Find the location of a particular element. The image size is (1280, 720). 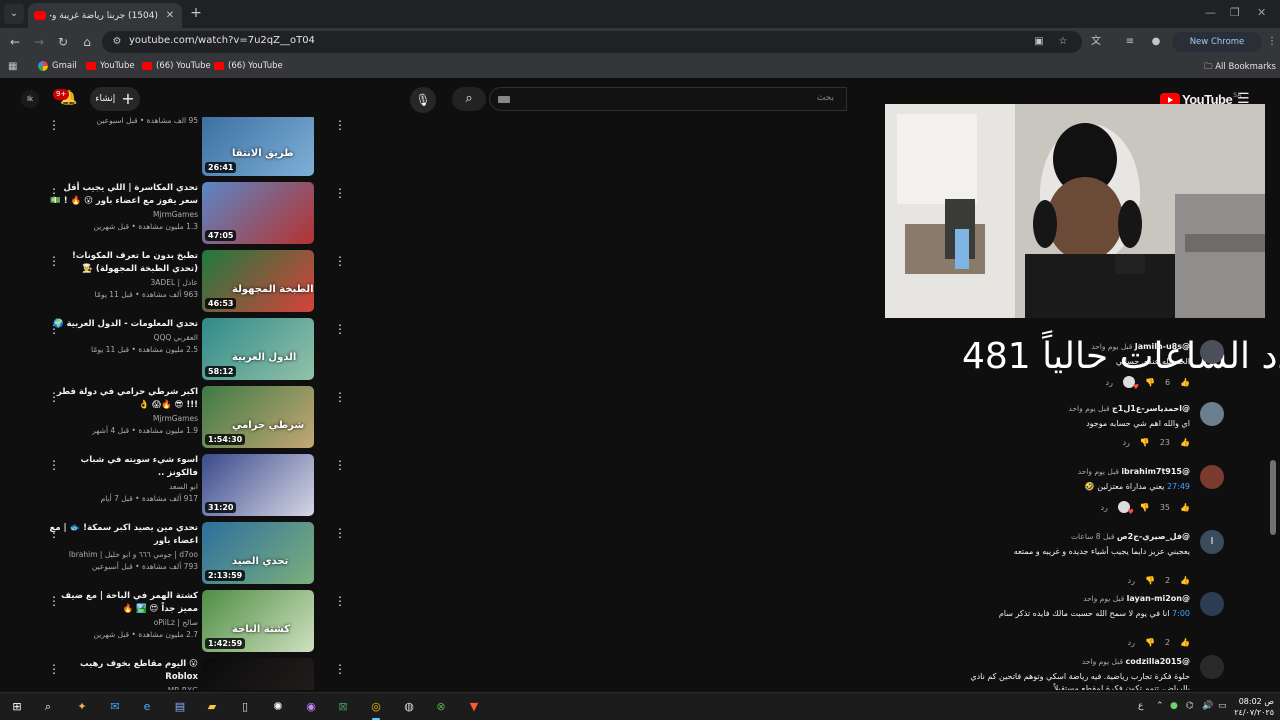

channel-name: صالح | oPiiLz is located at coordinates (123, 623).